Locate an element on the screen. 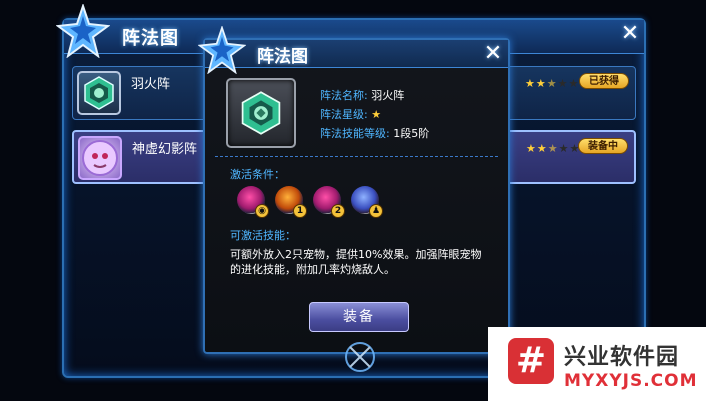  formation-emblem-large-icon is located at coordinates (261, 113).